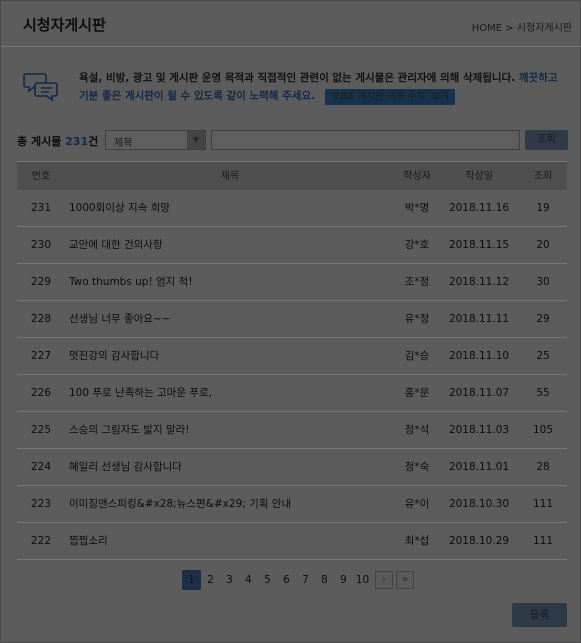 The width and height of the screenshot is (581, 643). I want to click on next-page-icon: ›, so click(384, 580).